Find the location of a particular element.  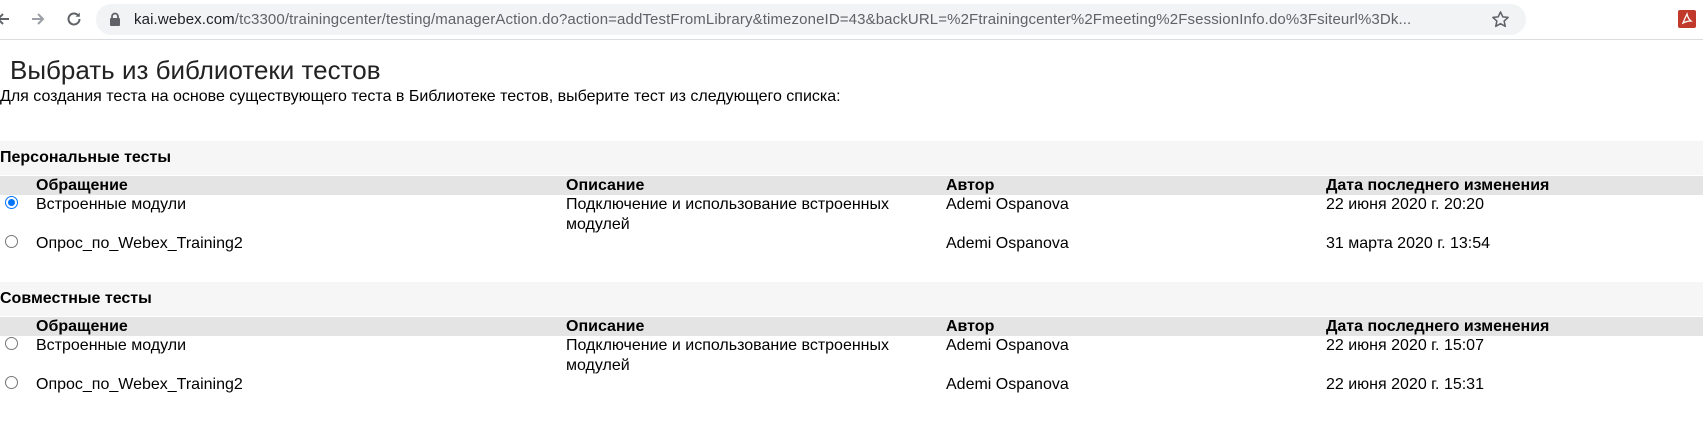

reload-icon is located at coordinates (74, 19).